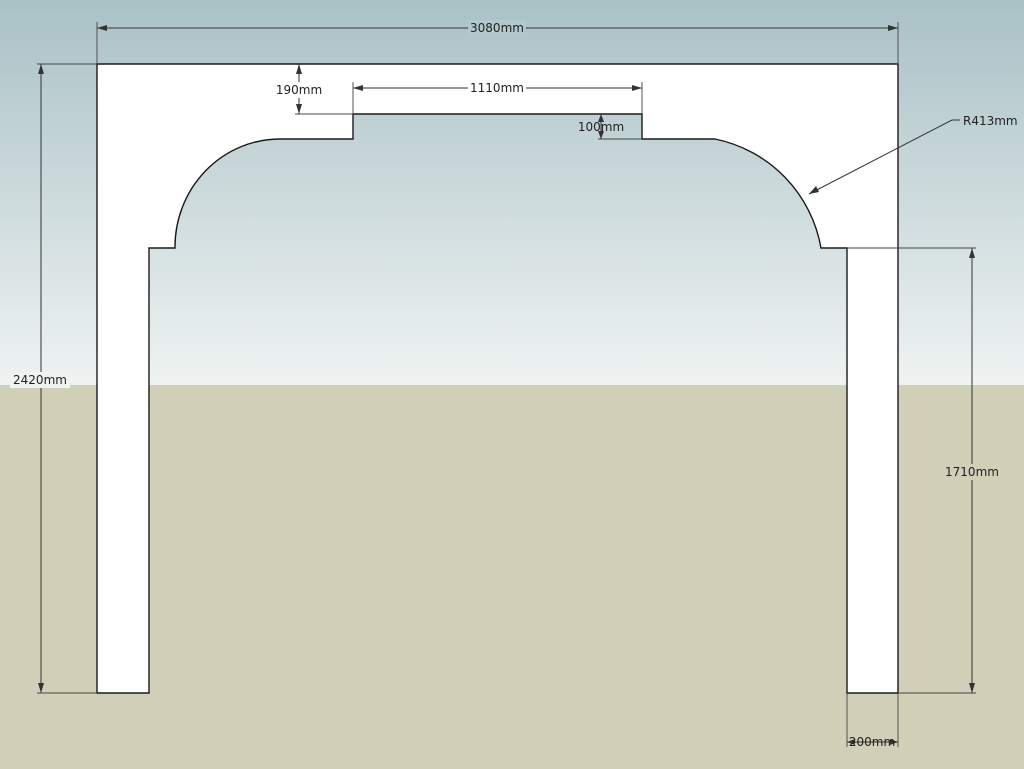  Describe the element at coordinates (40, 380) in the screenshot. I see `overall-height-label: 2420mm` at that location.